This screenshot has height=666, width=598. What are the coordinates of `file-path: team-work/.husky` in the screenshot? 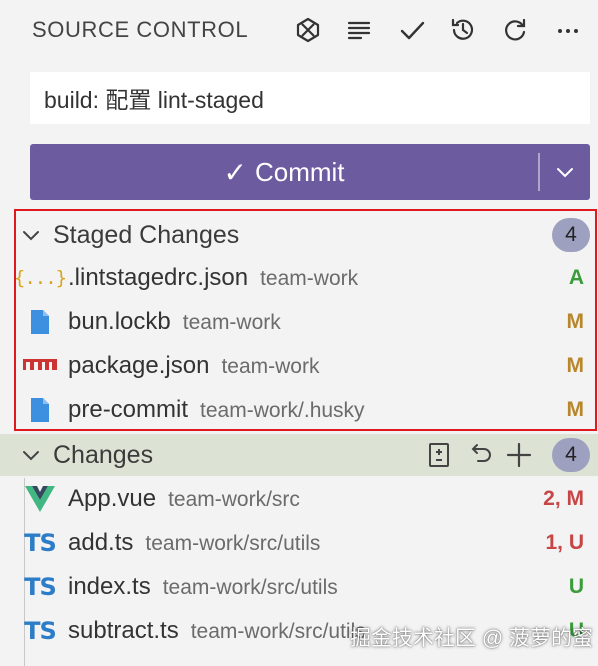 It's located at (282, 410).